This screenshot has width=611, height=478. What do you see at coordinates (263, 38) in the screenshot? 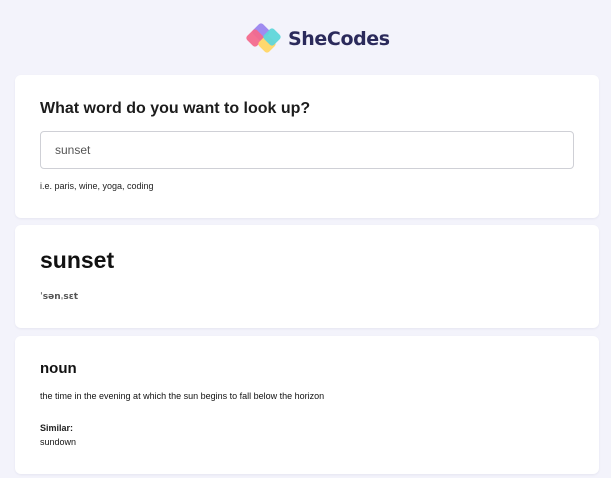
I see `shecodes-logo-icon` at bounding box center [263, 38].